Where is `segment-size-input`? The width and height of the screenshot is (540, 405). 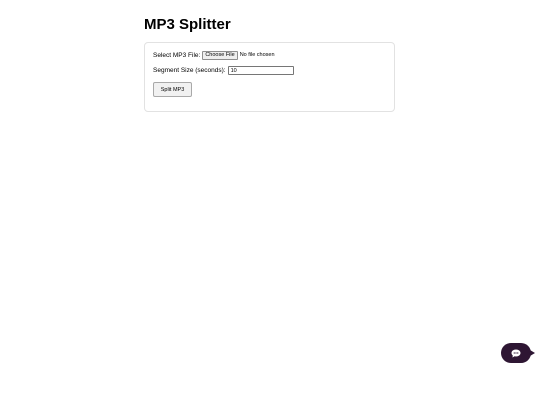
segment-size-input is located at coordinates (260, 70).